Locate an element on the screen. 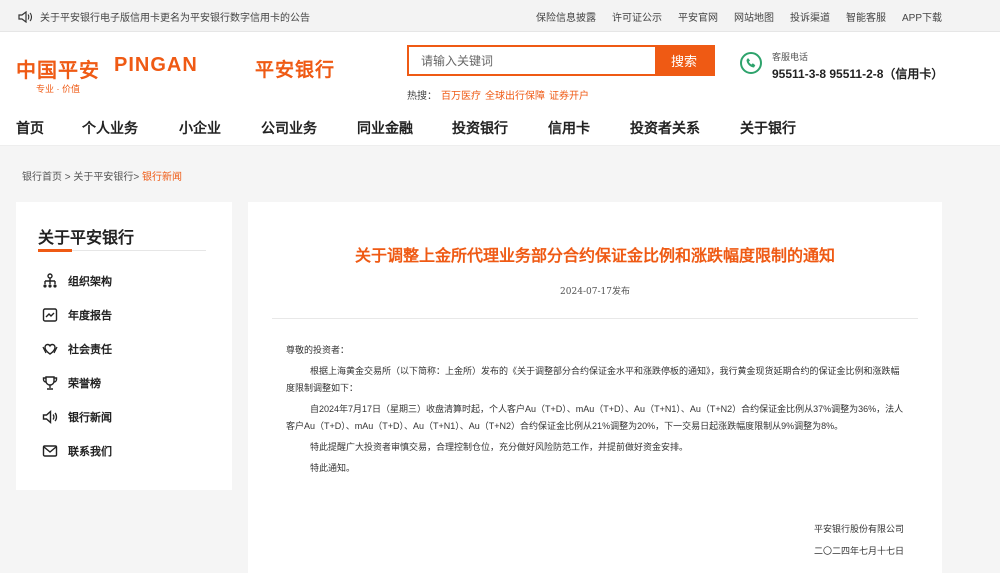 This screenshot has height=573, width=1000. search-box: 搜索 is located at coordinates (561, 60).